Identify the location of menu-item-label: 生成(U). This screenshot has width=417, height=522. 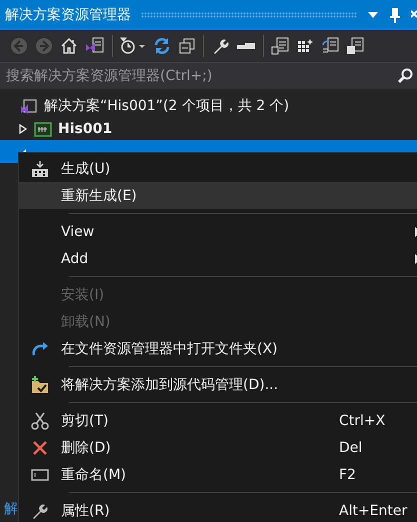
(85, 169).